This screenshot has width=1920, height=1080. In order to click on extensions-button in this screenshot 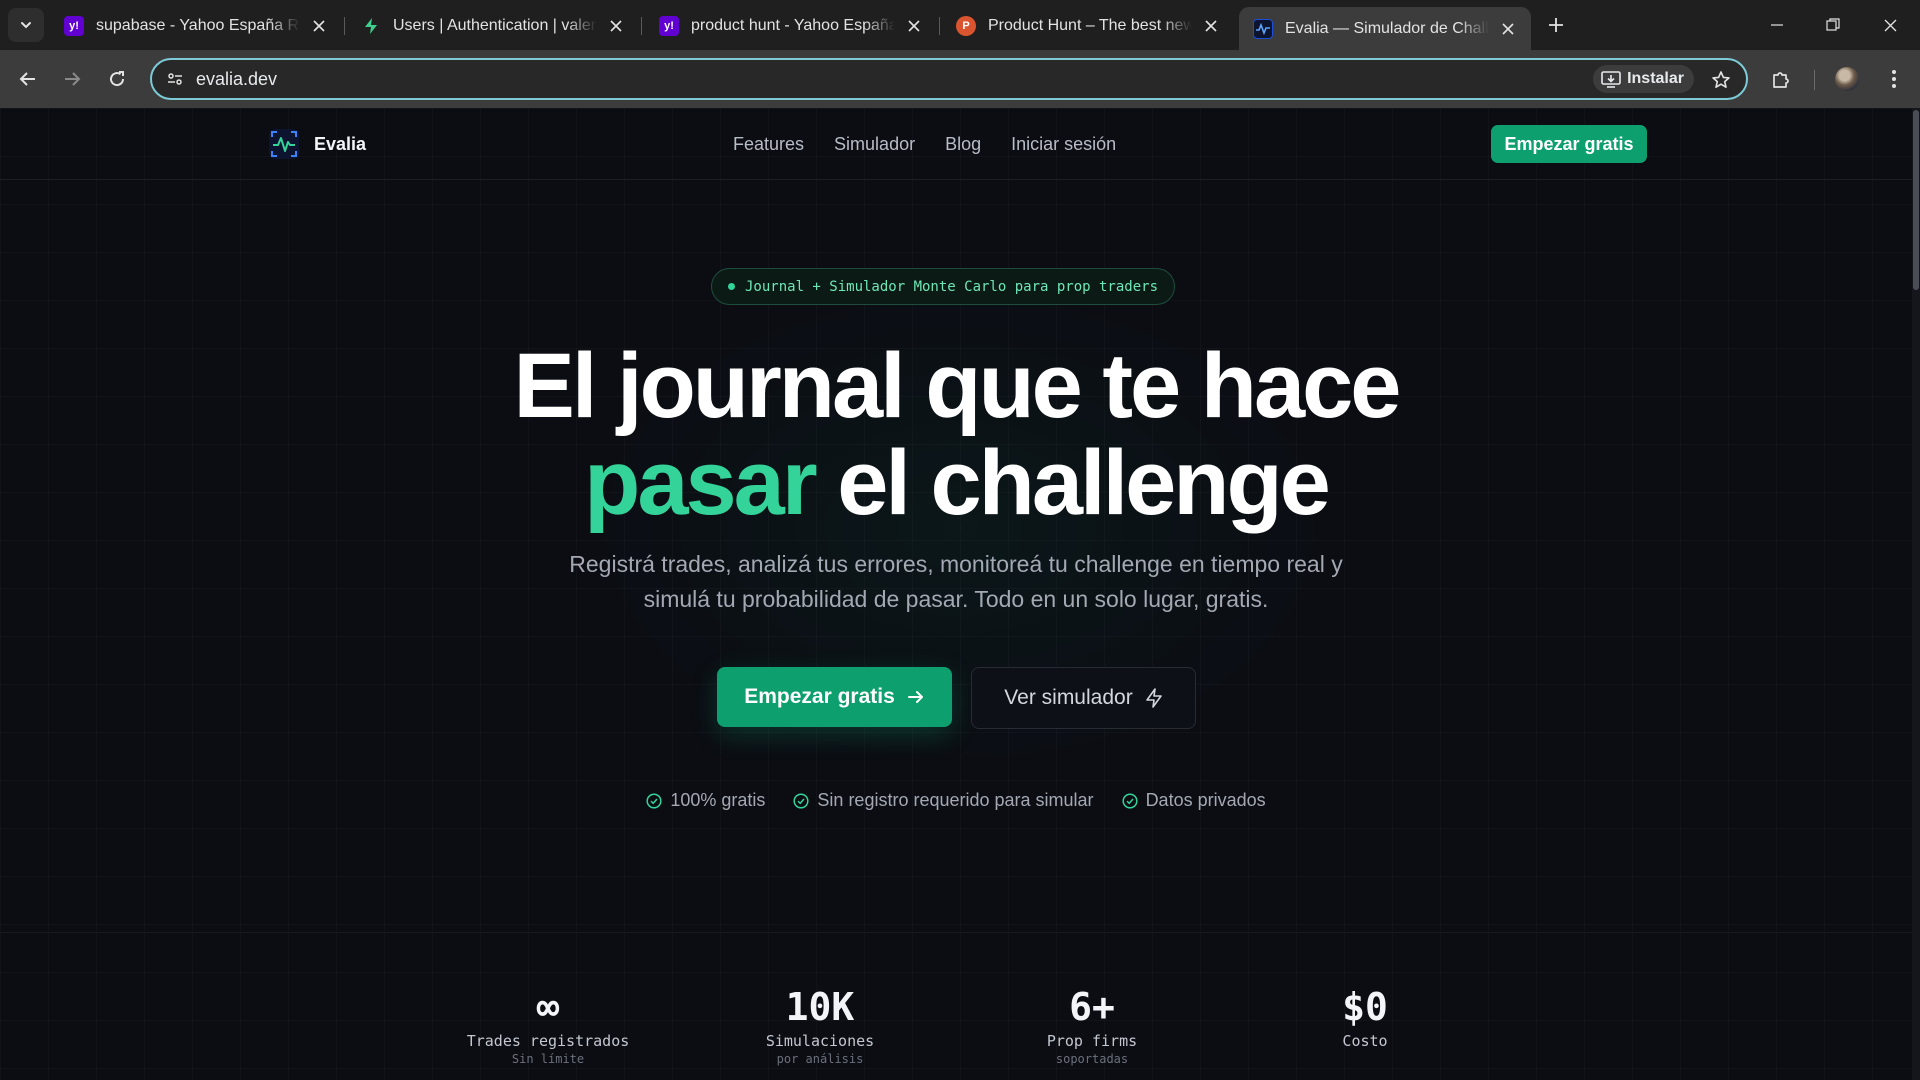, I will do `click(1781, 79)`.